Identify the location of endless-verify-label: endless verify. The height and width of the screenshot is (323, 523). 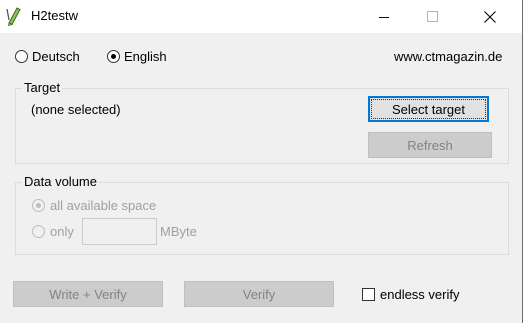
(419, 294).